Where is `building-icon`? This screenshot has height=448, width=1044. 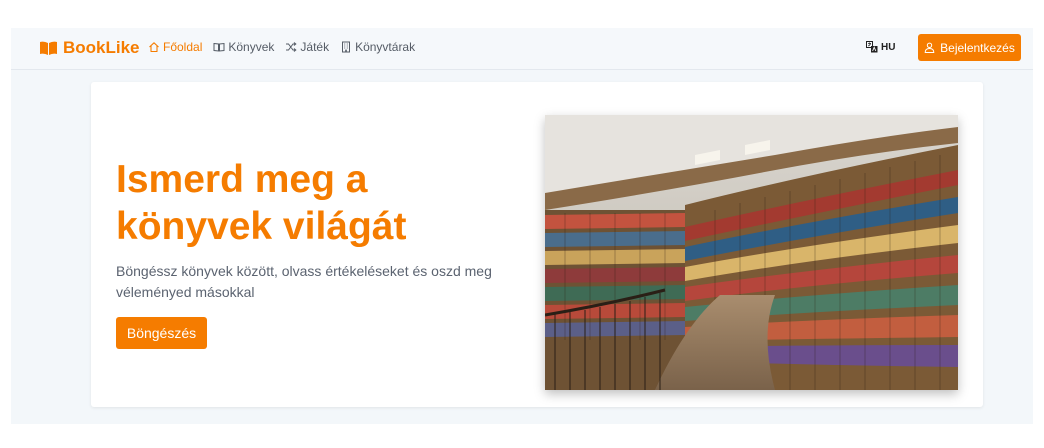
building-icon is located at coordinates (346, 47).